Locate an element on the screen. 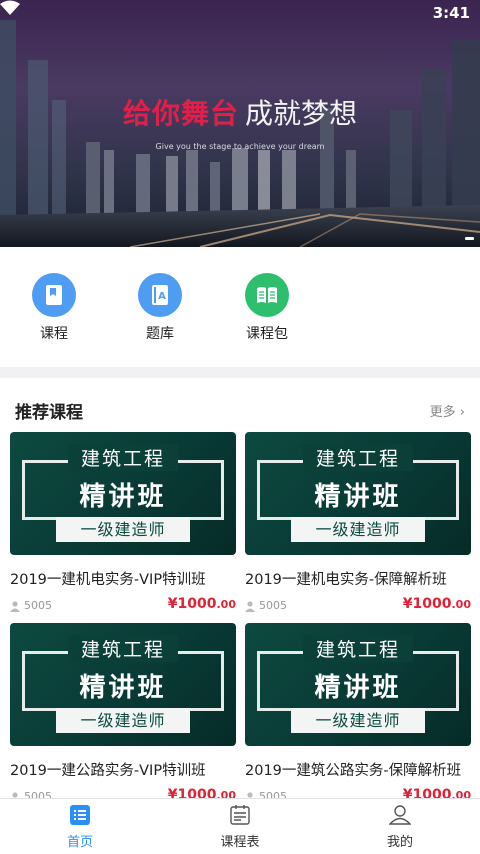 The image size is (480, 854). slogan-sub: 成就梦想 is located at coordinates (301, 113).